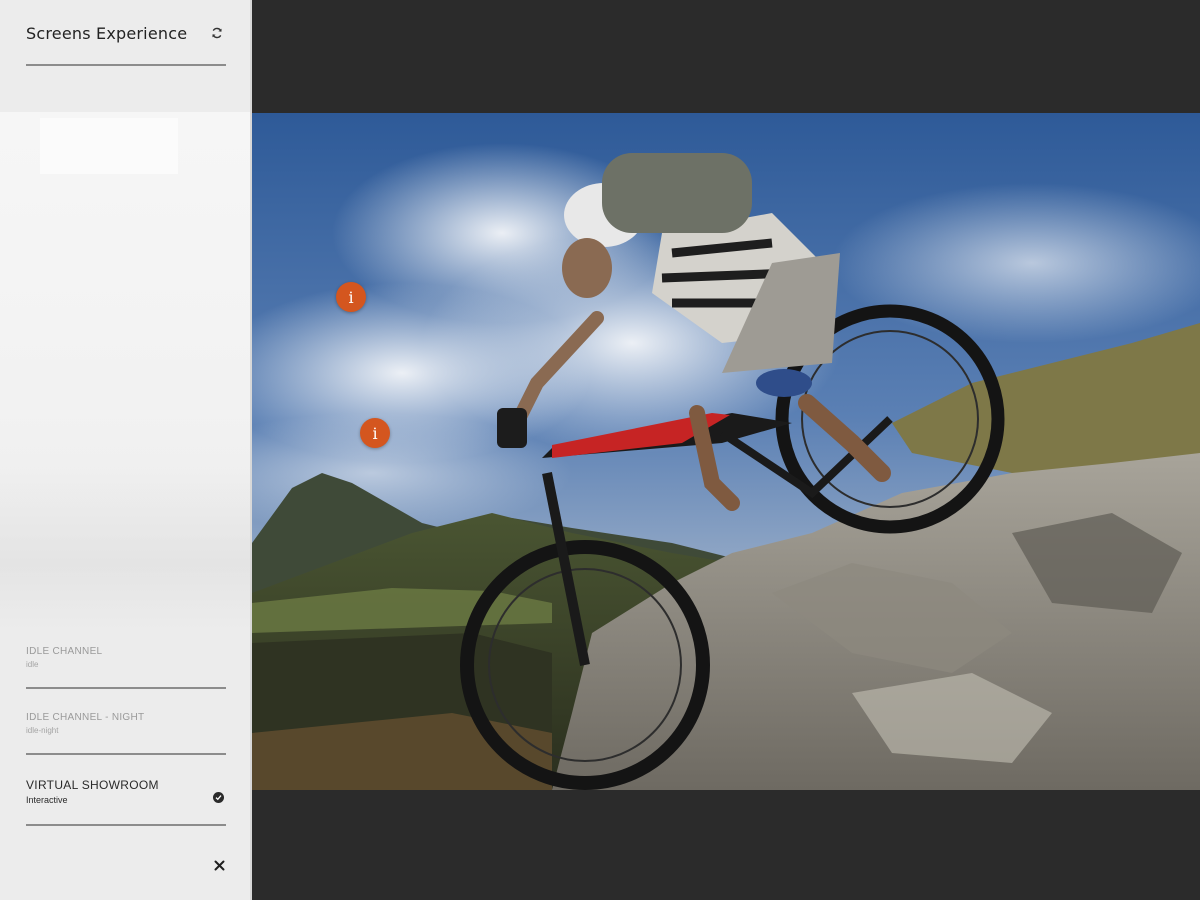 The height and width of the screenshot is (900, 1200). Describe the element at coordinates (109, 146) in the screenshot. I see `preview-logo-placeholder` at that location.